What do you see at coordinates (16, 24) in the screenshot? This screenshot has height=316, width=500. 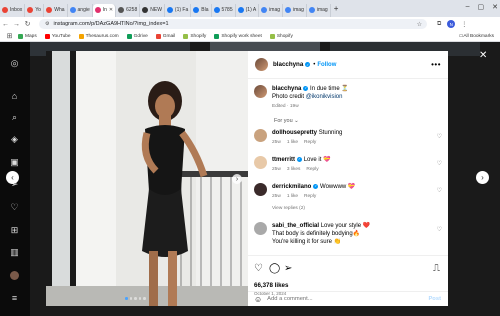 I see `forward-icon: →` at bounding box center [16, 24].